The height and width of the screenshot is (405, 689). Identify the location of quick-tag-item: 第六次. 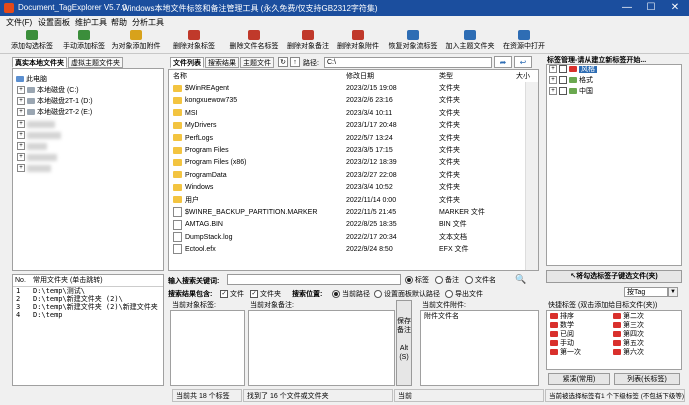
(628, 353).